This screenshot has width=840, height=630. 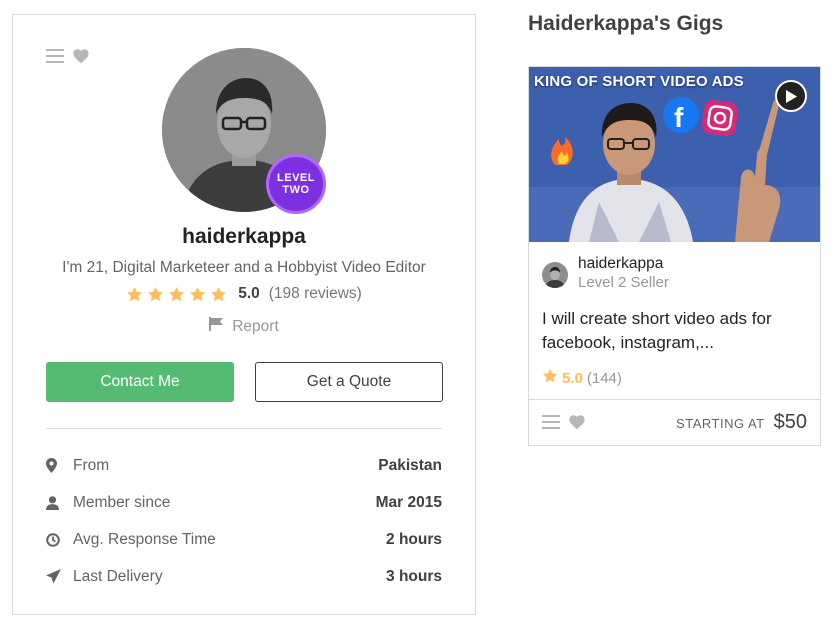 I want to click on rating-score: 5.0, so click(x=249, y=293).